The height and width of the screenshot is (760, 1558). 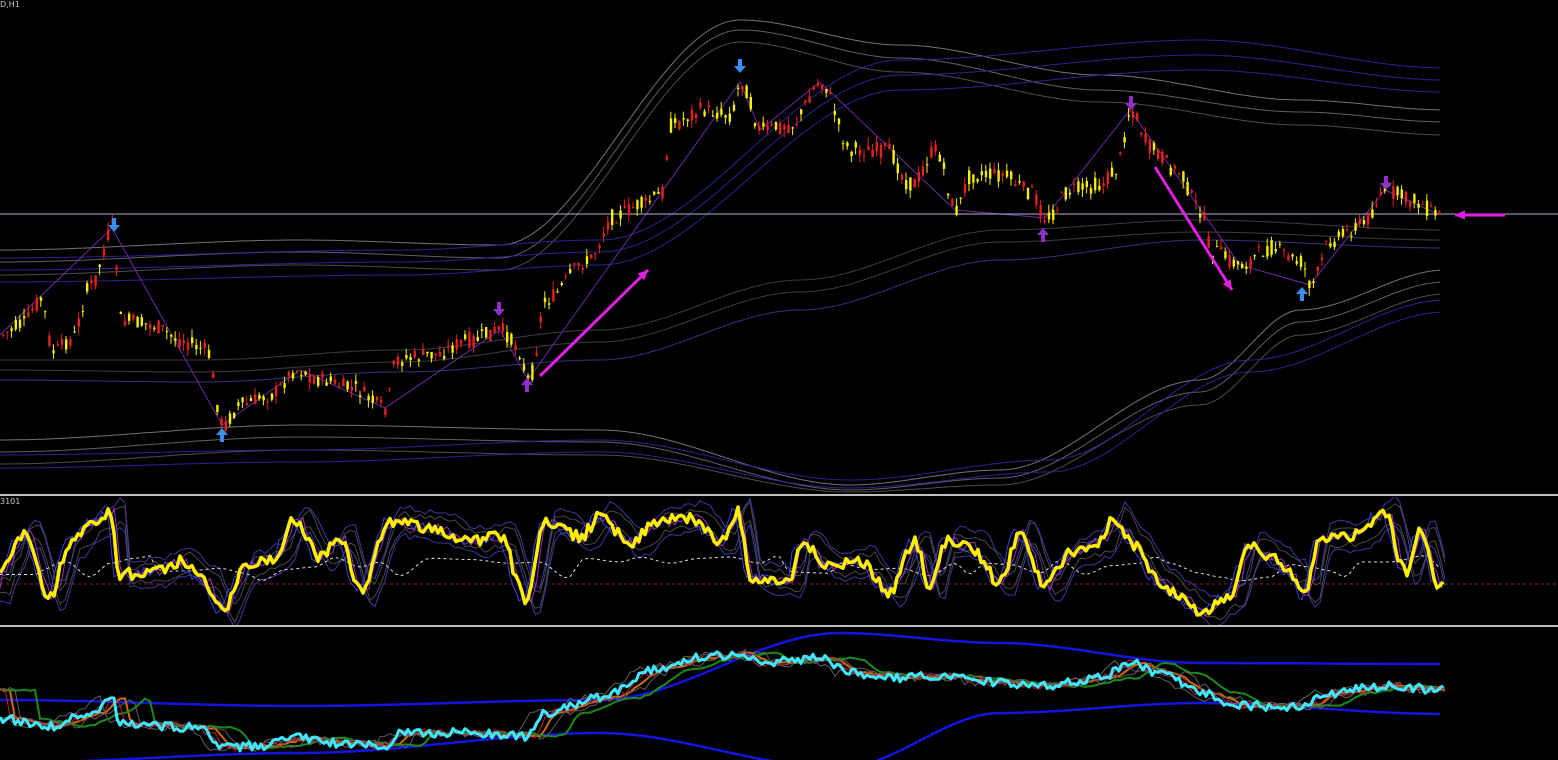 I want to click on symbol-period-label: D,H1, so click(x=10, y=4).